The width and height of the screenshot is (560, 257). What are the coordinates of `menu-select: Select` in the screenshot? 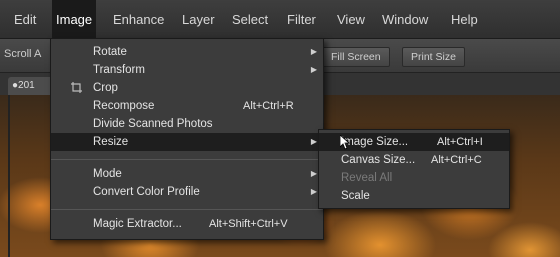 It's located at (250, 19).